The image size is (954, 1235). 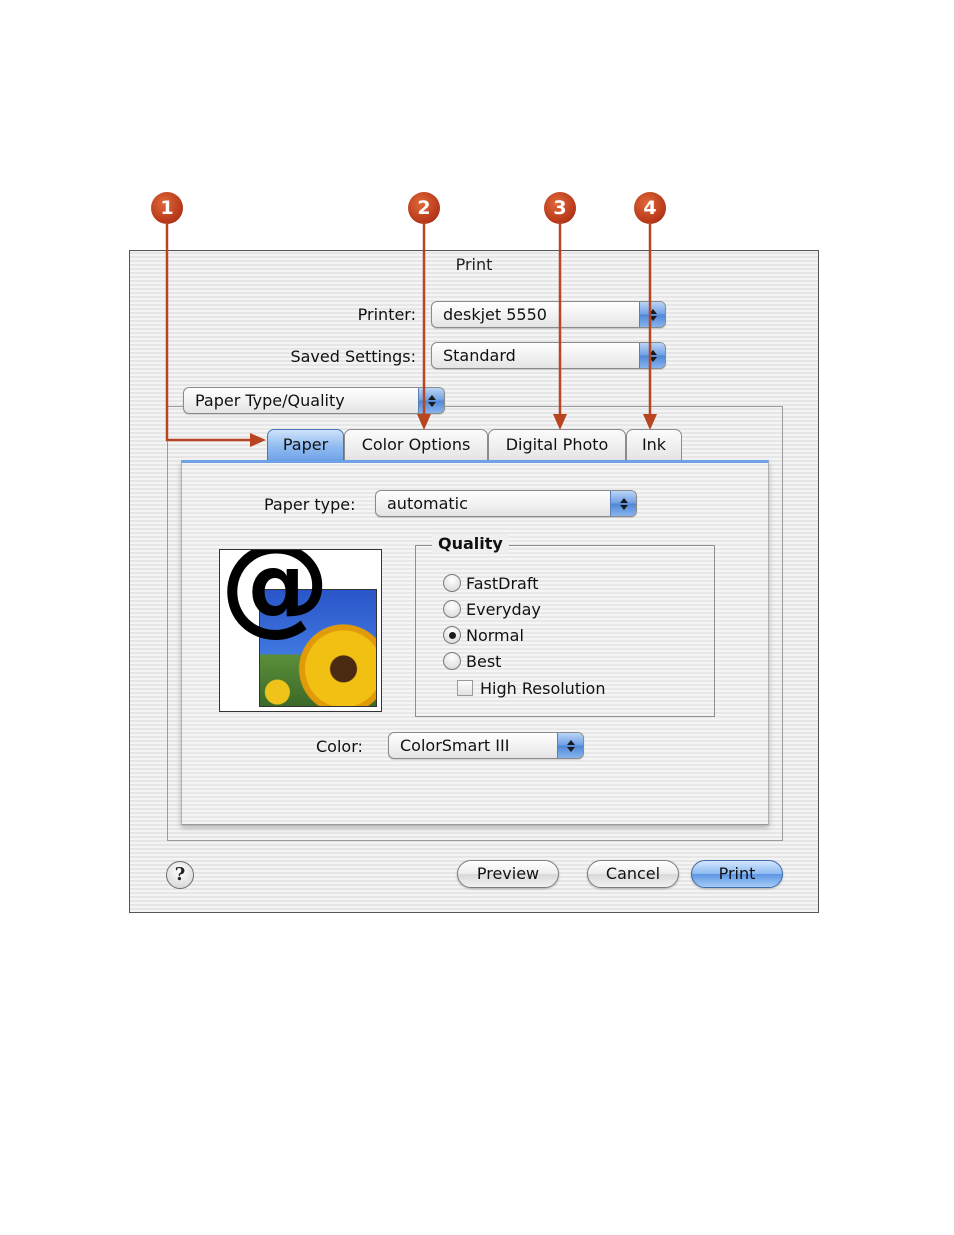 What do you see at coordinates (455, 745) in the screenshot?
I see `color-value: ColorSmart III` at bounding box center [455, 745].